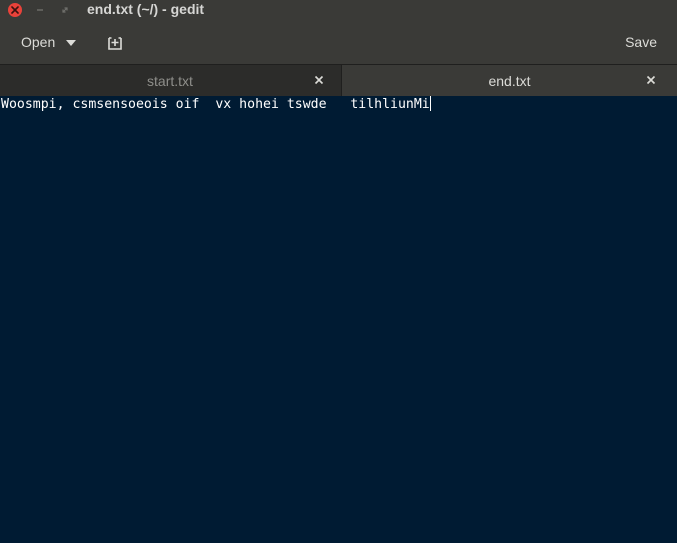  I want to click on new-document-button, so click(115, 43).